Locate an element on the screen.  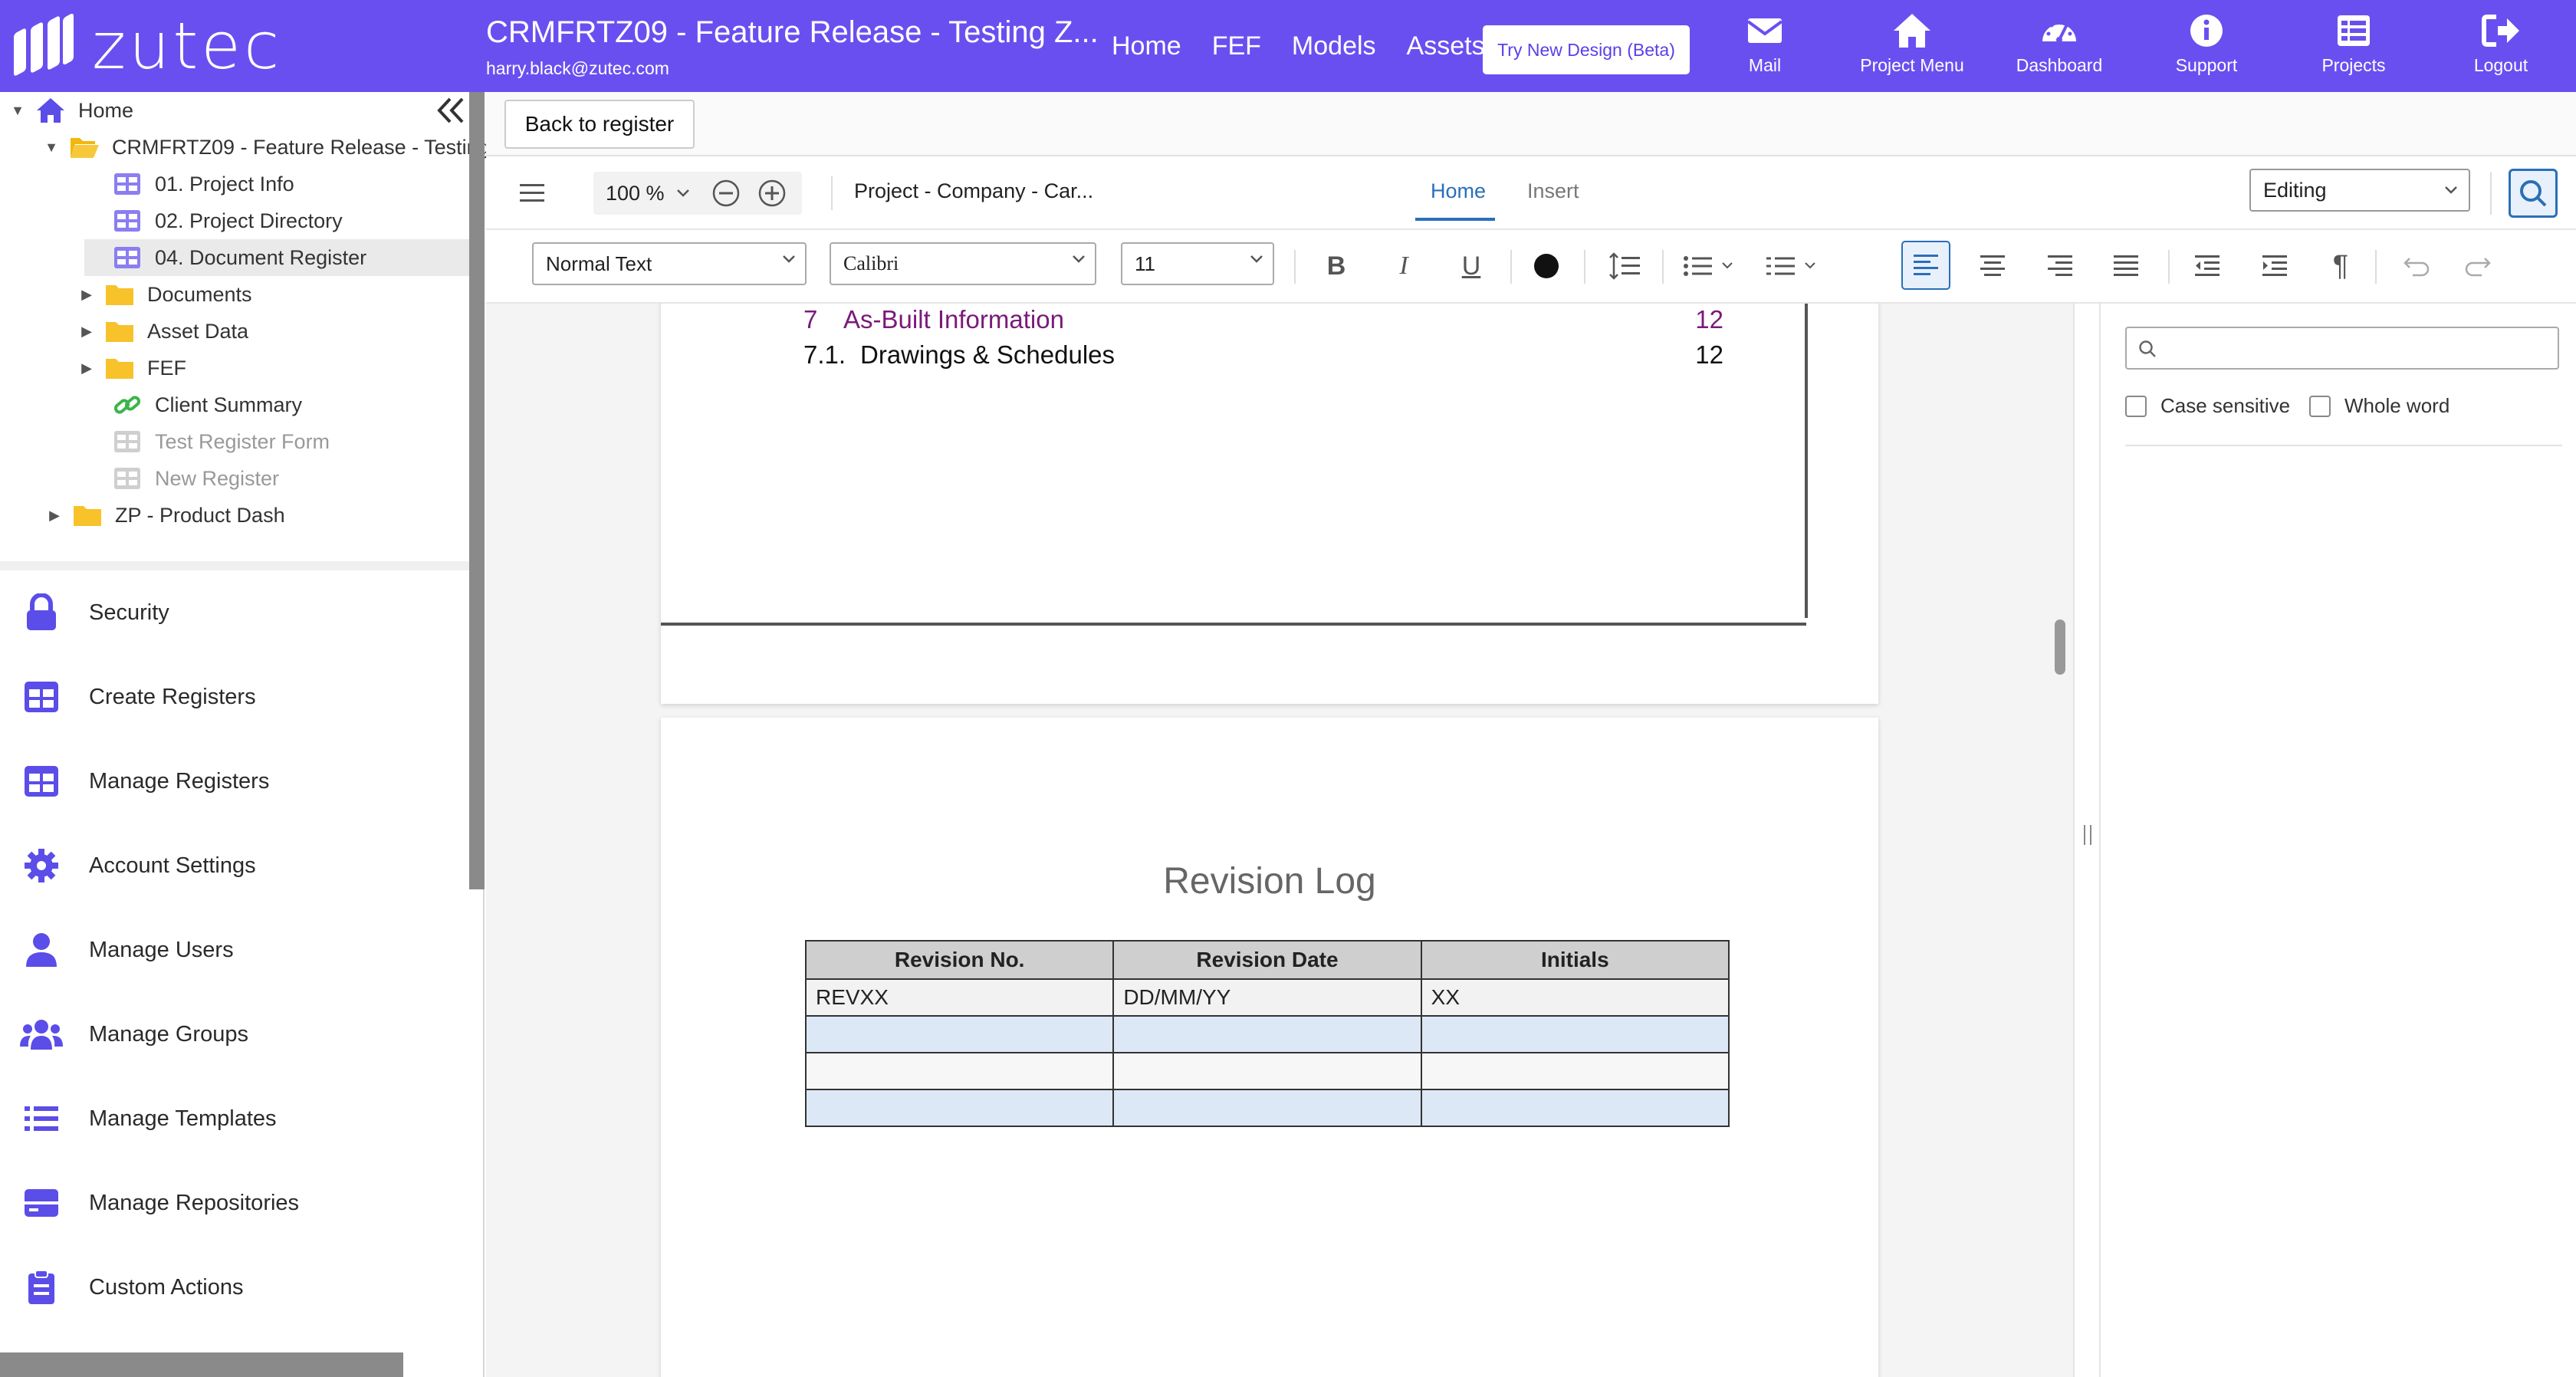
tree-item-asset-data: ▶ Asset Data is located at coordinates (162, 331).